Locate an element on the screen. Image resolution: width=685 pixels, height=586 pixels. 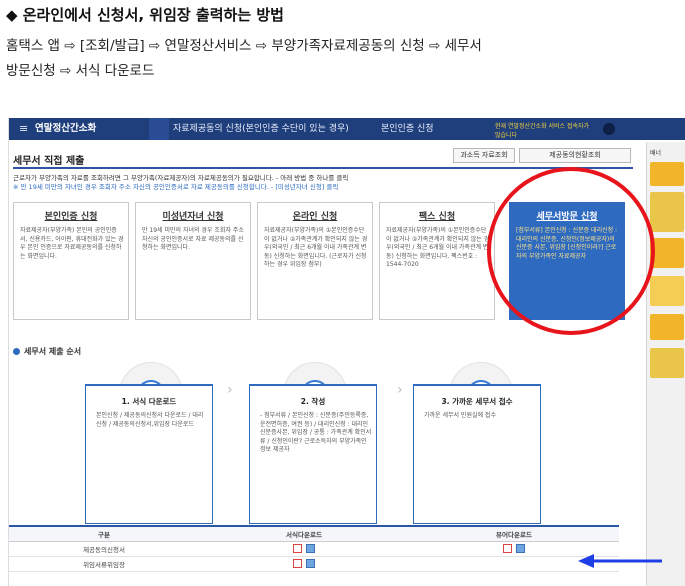
result-lookup-button: 과소득 자료조회 is located at coordinates (484, 155).